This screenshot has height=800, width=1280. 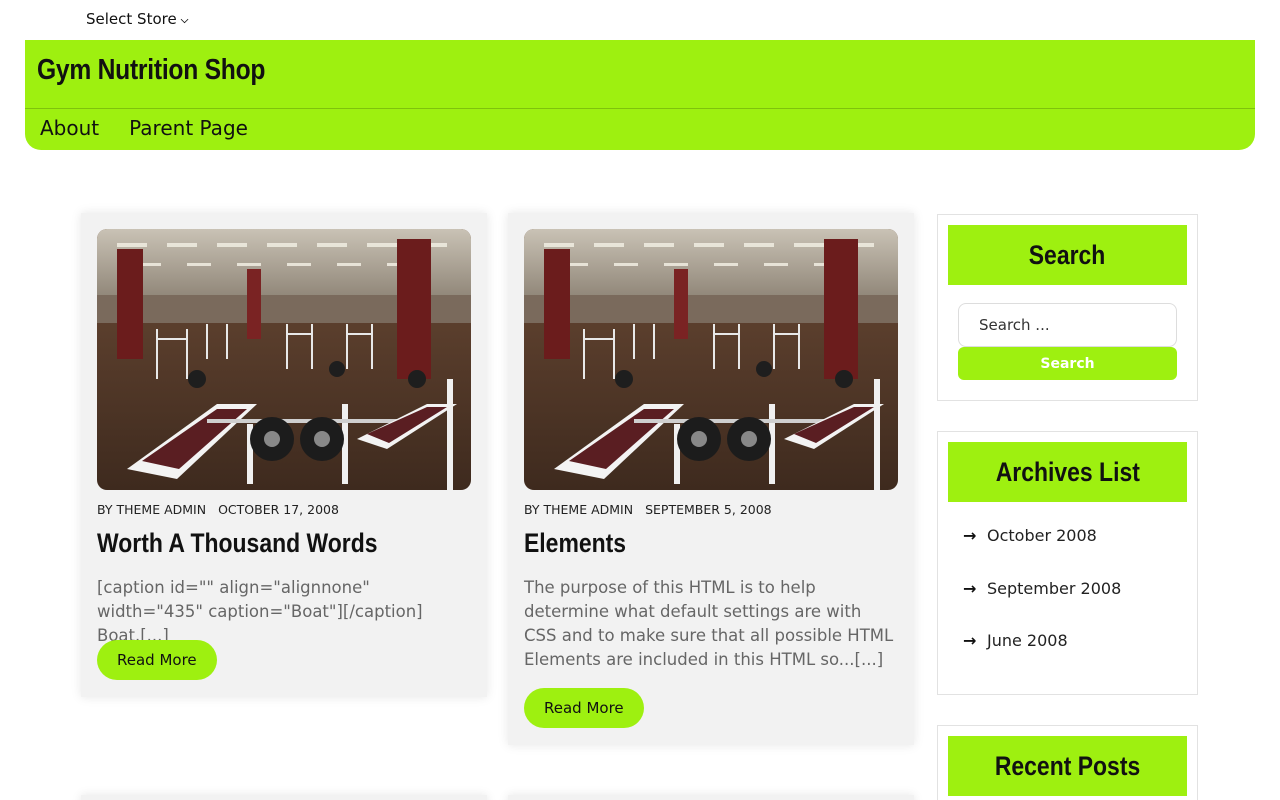 What do you see at coordinates (708, 509) in the screenshot?
I see `post-date: SEPTEMBER 5, 2008` at bounding box center [708, 509].